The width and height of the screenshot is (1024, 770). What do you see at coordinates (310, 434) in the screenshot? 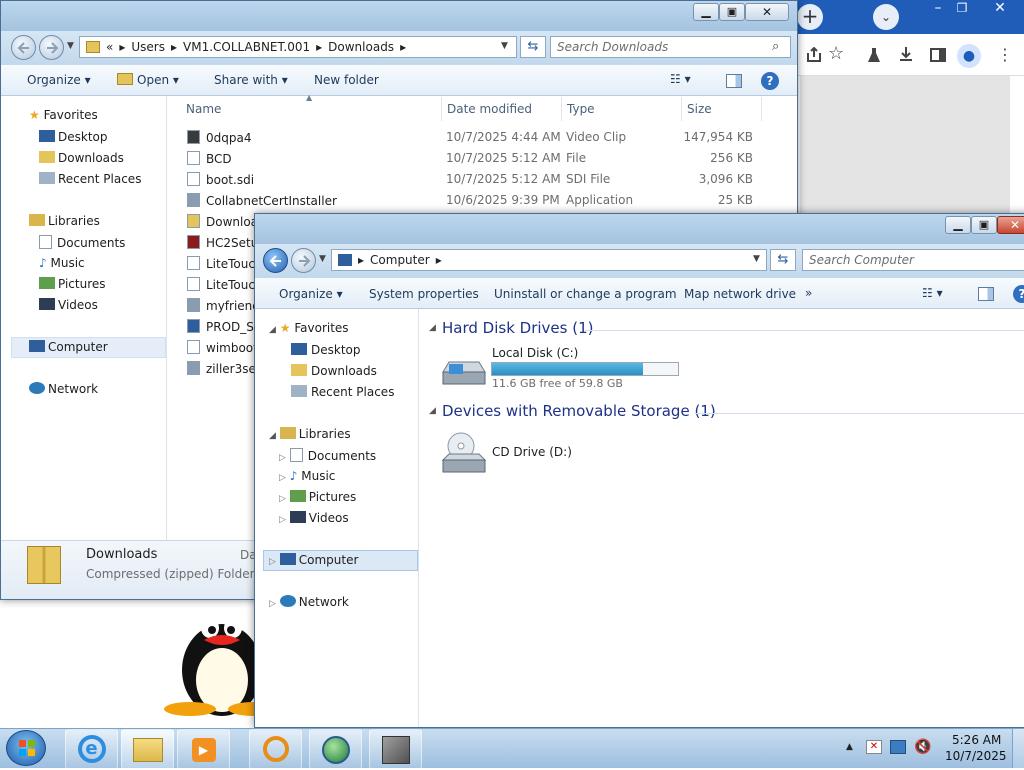
I see `nav-libraries: ◢ Libraries` at bounding box center [310, 434].